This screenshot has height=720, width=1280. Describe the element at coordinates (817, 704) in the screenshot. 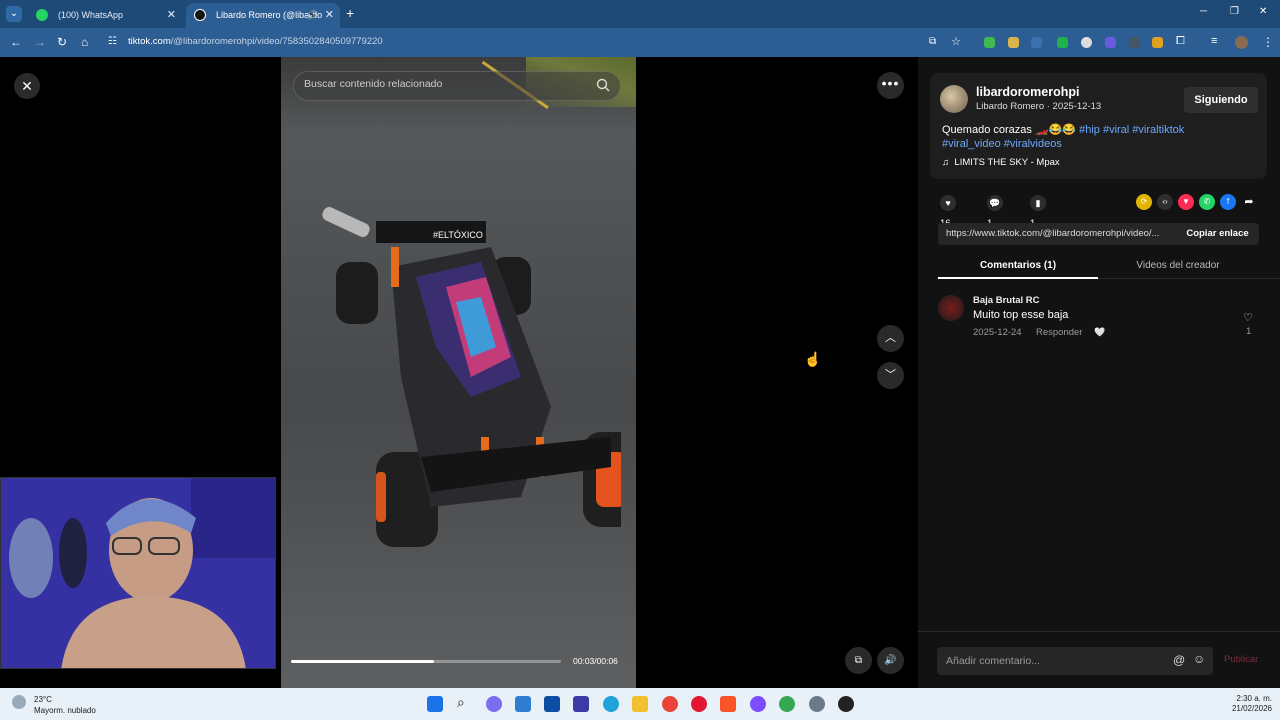

I see `settings-gear-icon` at that location.